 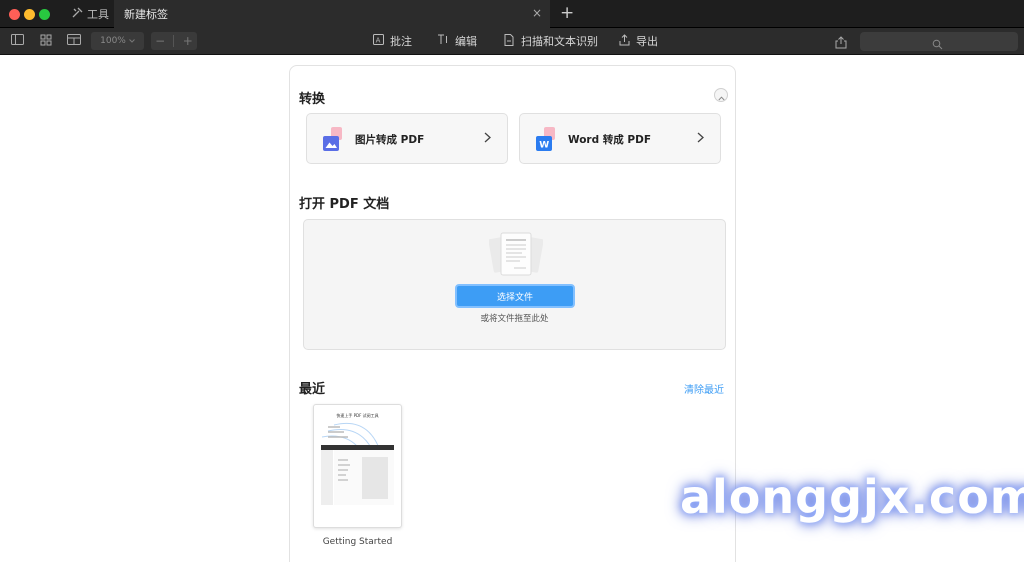 What do you see at coordinates (98, 14) in the screenshot?
I see `tab-tools-label: 工具` at bounding box center [98, 14].